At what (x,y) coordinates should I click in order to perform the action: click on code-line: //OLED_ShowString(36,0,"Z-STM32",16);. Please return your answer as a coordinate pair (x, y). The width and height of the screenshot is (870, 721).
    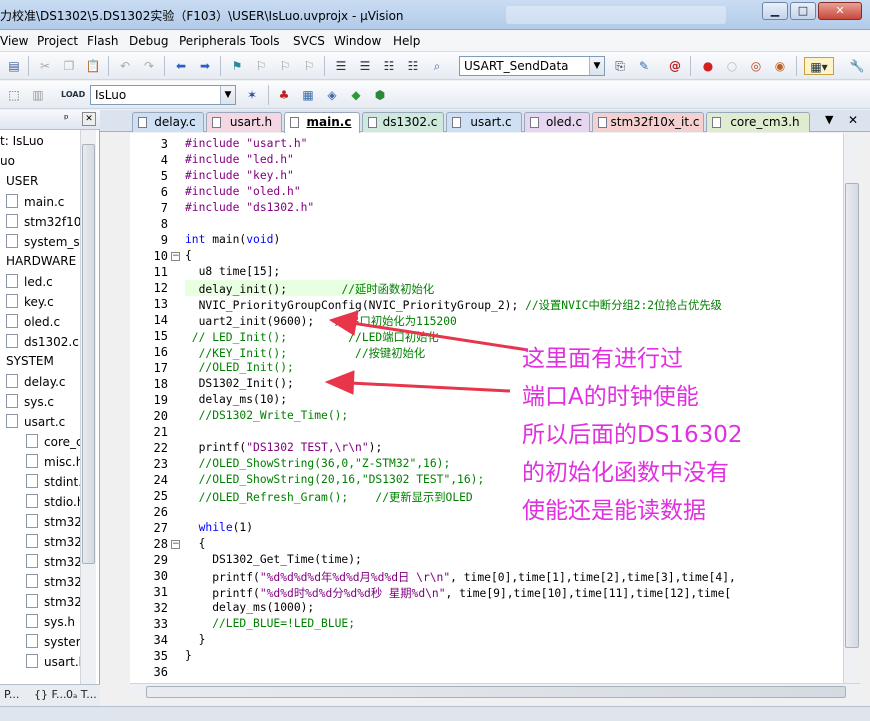
    Looking at the image, I should click on (318, 463).